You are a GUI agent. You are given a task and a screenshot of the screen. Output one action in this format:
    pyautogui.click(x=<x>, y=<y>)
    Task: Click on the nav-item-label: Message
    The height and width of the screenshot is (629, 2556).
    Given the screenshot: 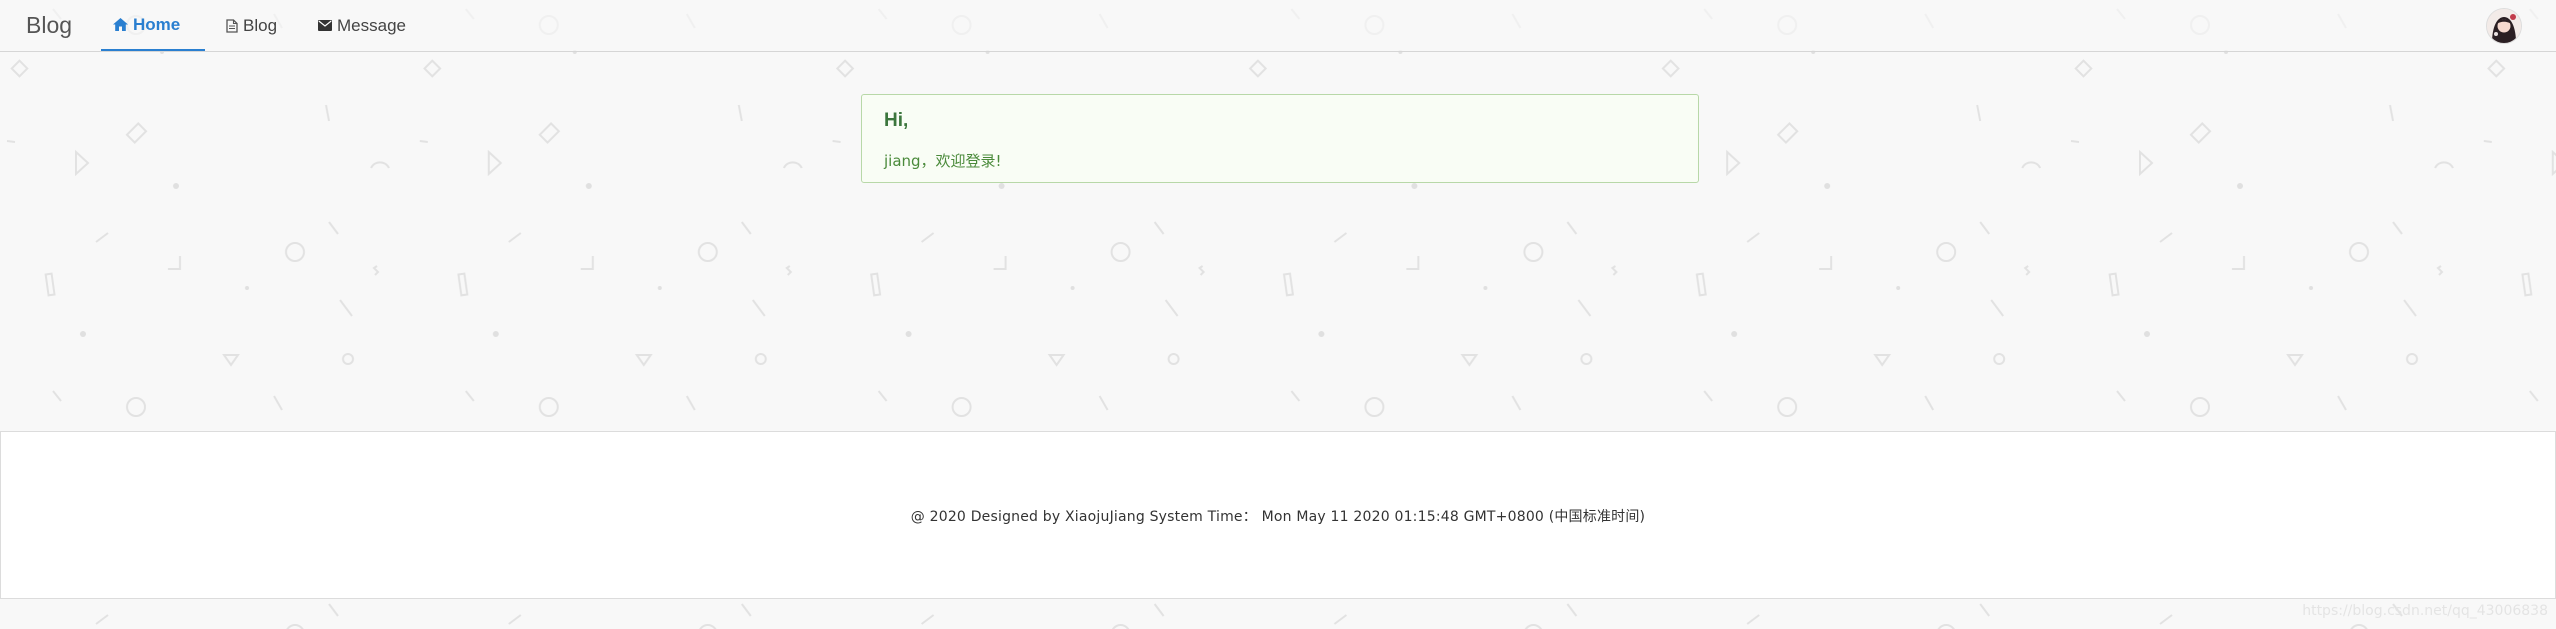 What is the action you would take?
    pyautogui.click(x=371, y=25)
    